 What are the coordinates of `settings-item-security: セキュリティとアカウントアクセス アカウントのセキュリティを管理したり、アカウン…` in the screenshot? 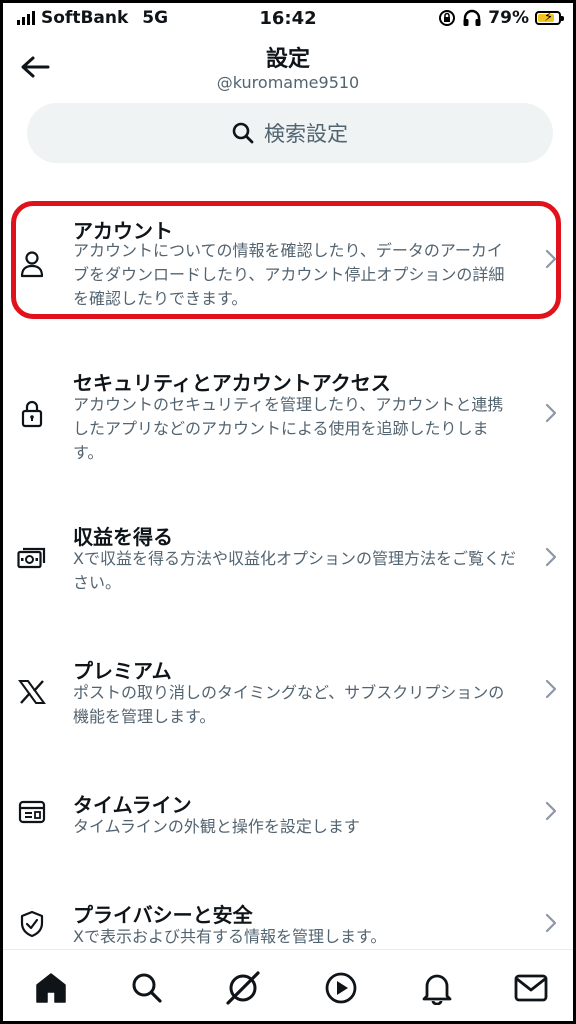 It's located at (288, 417).